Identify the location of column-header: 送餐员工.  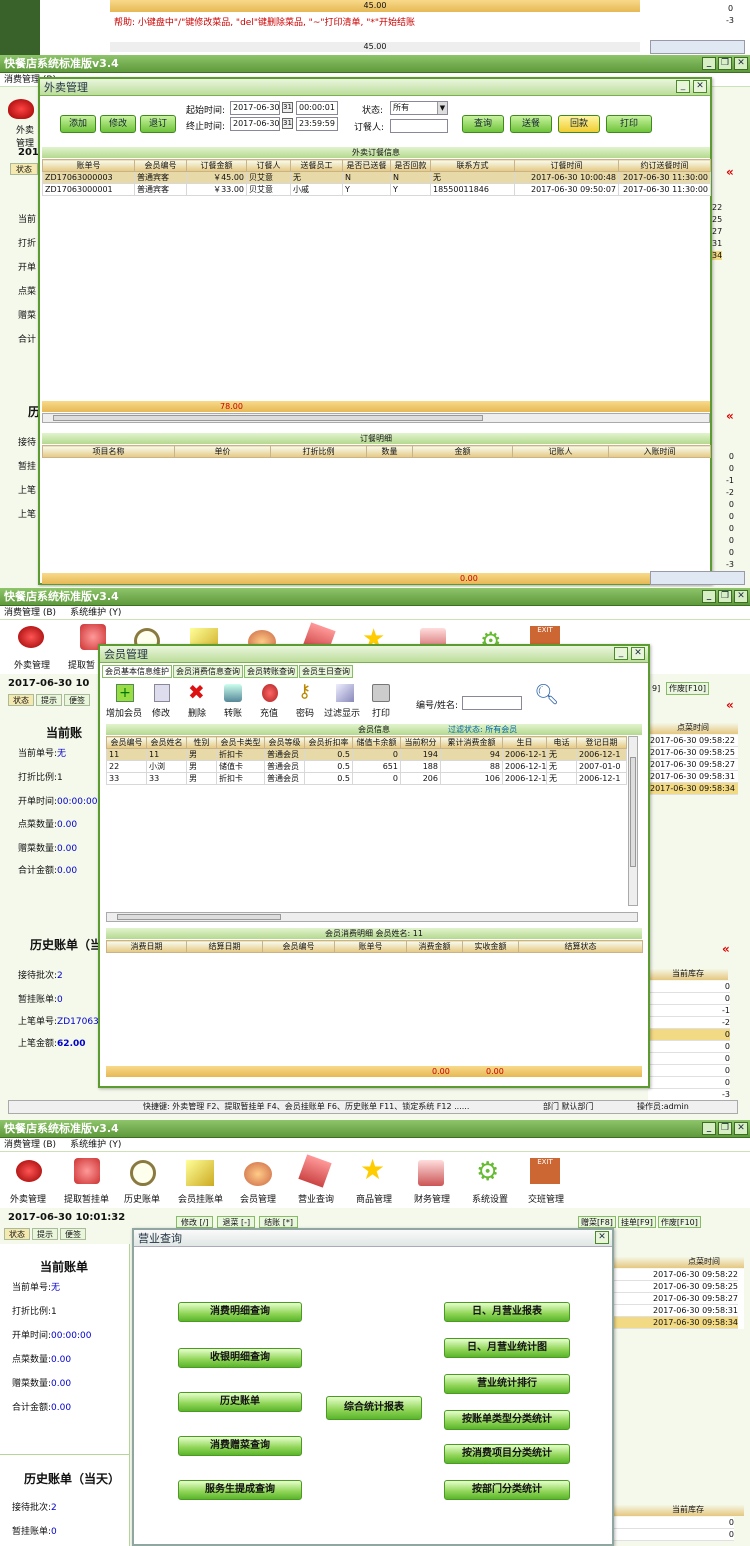
(316, 165).